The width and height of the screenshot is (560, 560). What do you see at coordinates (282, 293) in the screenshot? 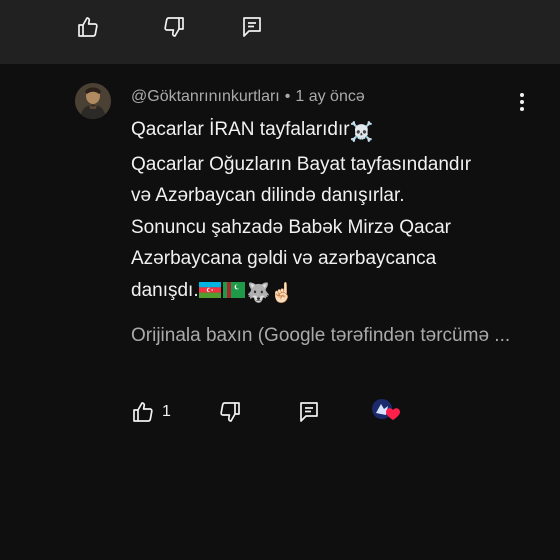
I see `pointing-finger-emoji: ☝🏻` at bounding box center [282, 293].